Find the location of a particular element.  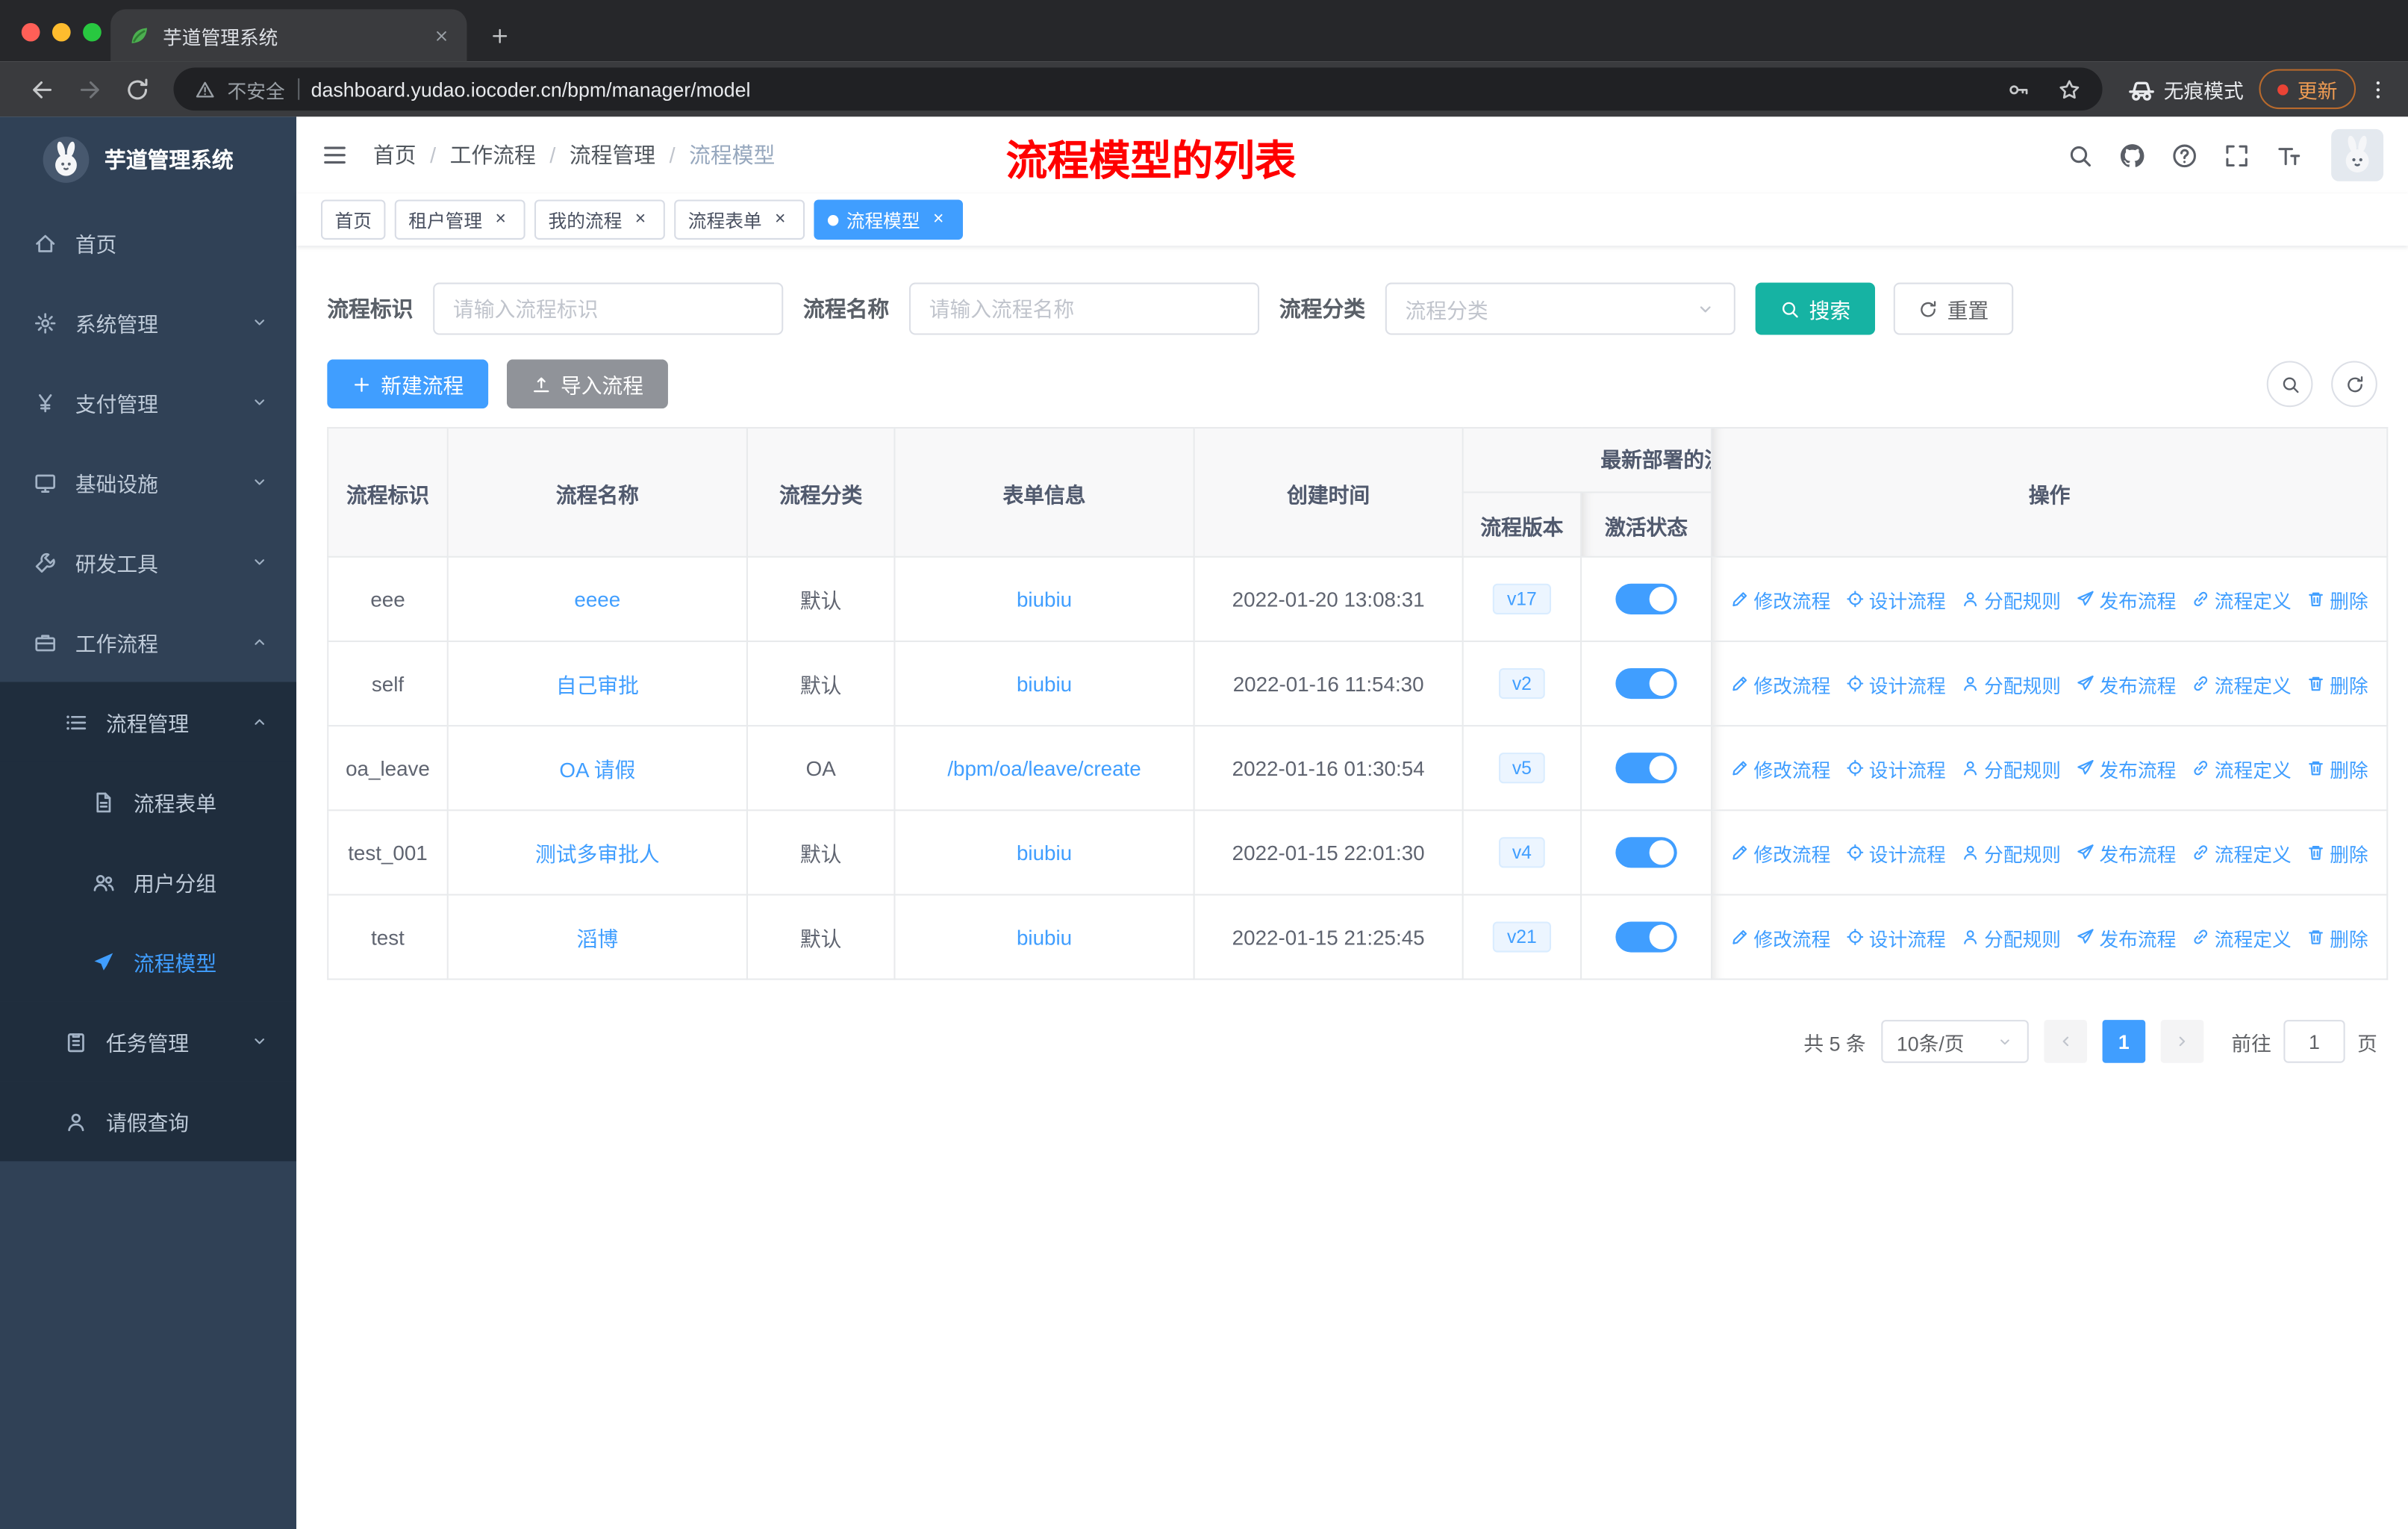

view-tag-0: 首页 is located at coordinates (353, 219).